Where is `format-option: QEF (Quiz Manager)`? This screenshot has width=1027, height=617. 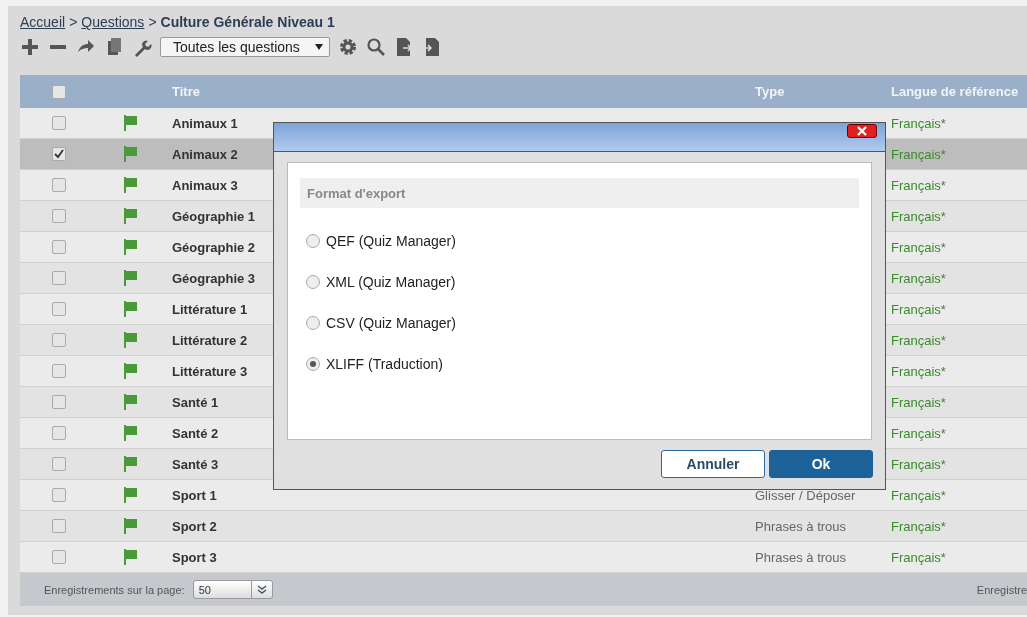 format-option: QEF (Quiz Manager) is located at coordinates (579, 240).